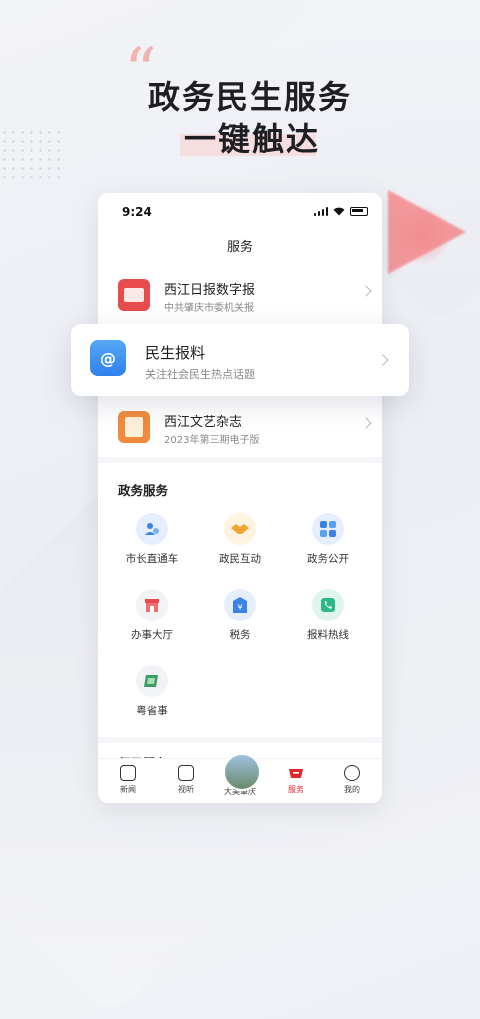 The width and height of the screenshot is (480, 1019). Describe the element at coordinates (240, 211) in the screenshot. I see `status-bar: 9:24` at that location.